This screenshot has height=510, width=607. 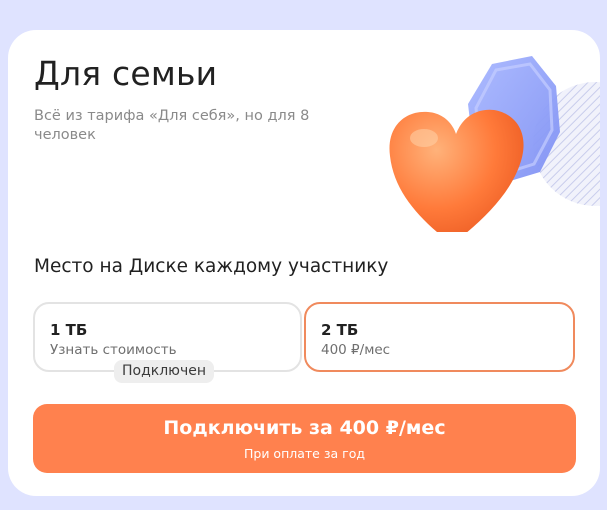 I want to click on connect-button-label: Подключить за 400 ₽/мес, so click(x=304, y=428).